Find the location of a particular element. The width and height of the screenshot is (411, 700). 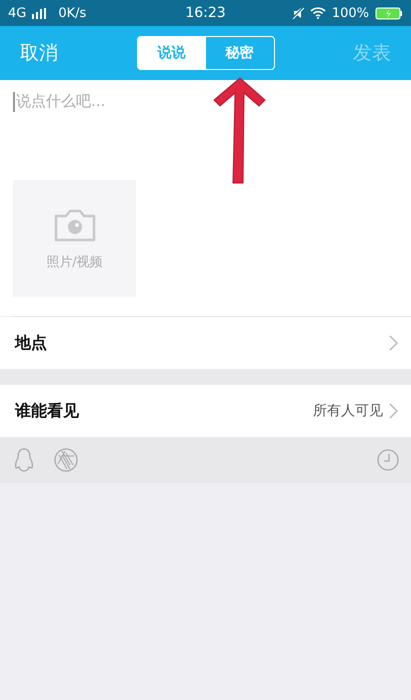

clock: 16:23 is located at coordinates (205, 13).